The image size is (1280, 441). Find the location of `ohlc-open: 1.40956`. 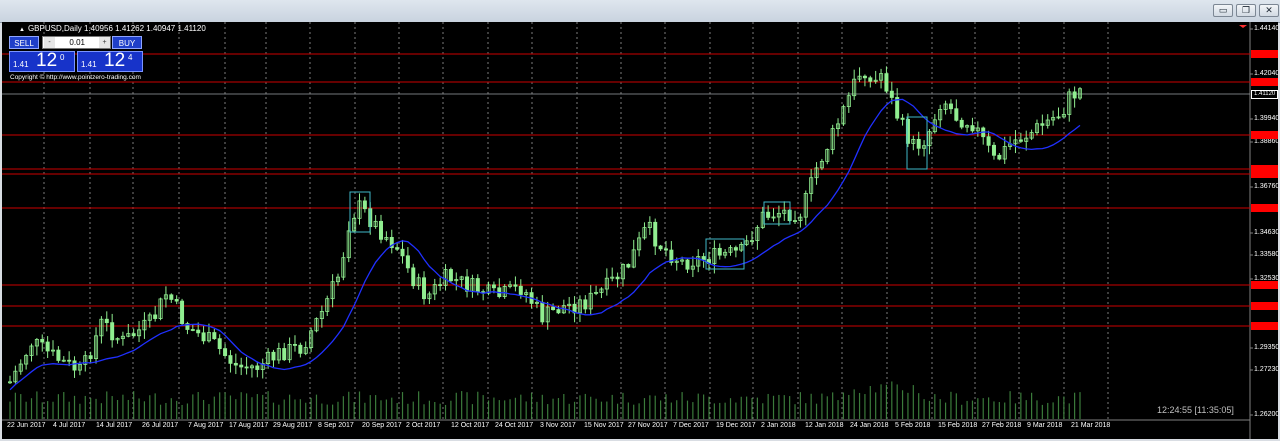

ohlc-open: 1.40956 is located at coordinates (98, 28).